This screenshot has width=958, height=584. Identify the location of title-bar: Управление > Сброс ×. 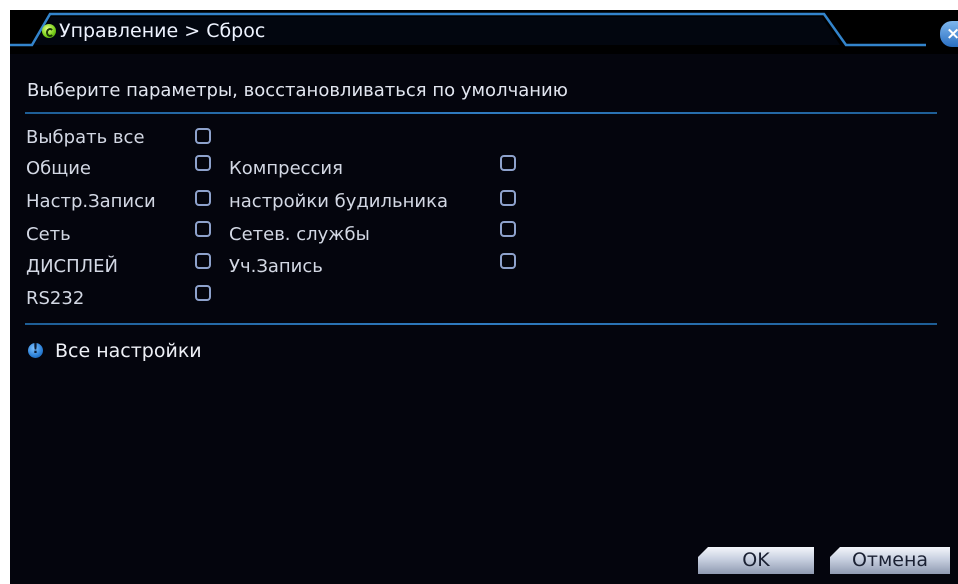
(484, 32).